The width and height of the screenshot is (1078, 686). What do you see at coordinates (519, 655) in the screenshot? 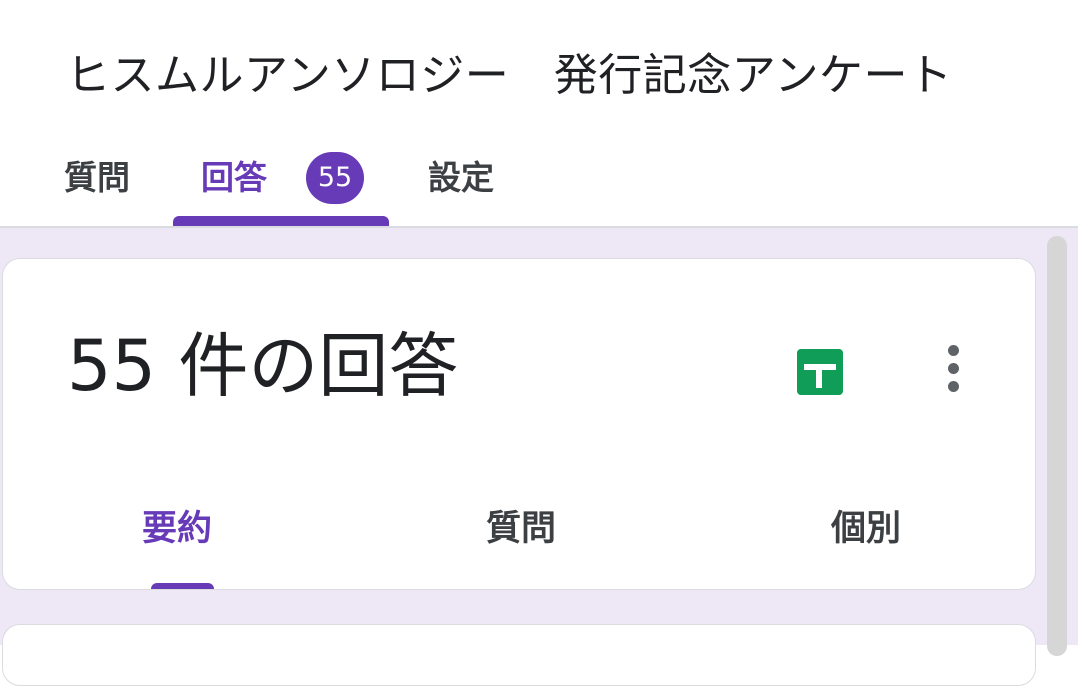
I see `next-response-card` at bounding box center [519, 655].